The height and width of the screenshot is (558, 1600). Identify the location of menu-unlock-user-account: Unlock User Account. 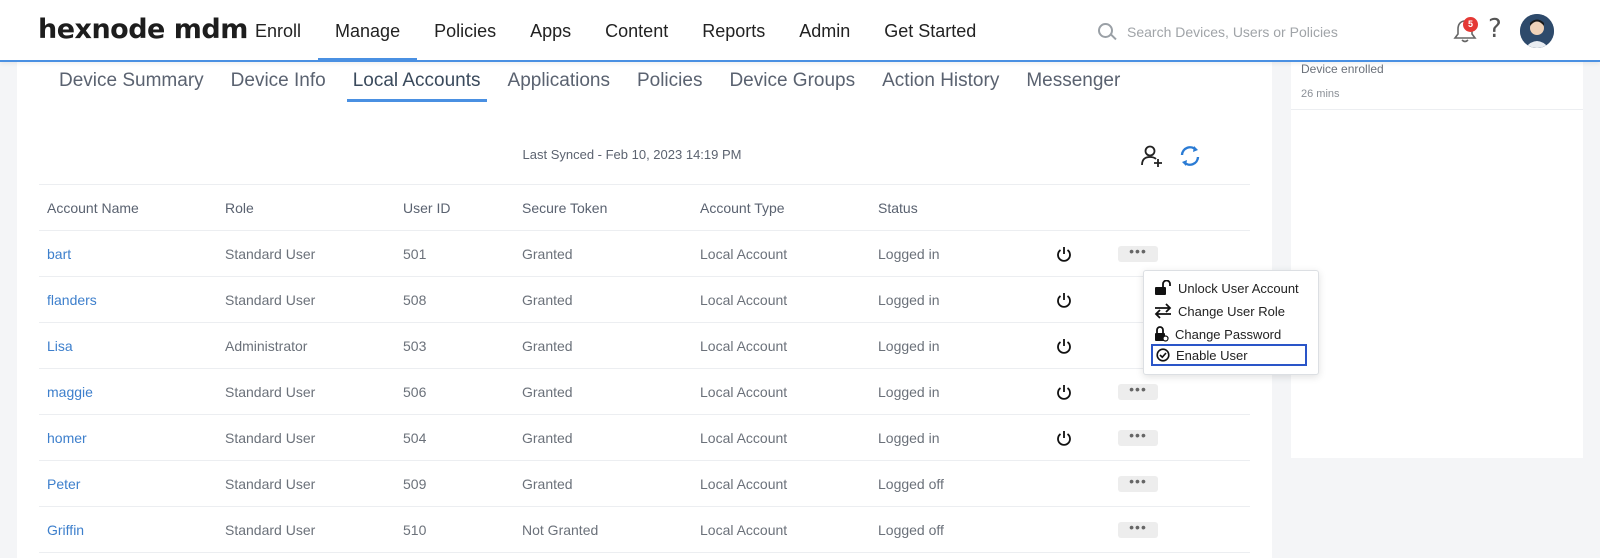
(1226, 288).